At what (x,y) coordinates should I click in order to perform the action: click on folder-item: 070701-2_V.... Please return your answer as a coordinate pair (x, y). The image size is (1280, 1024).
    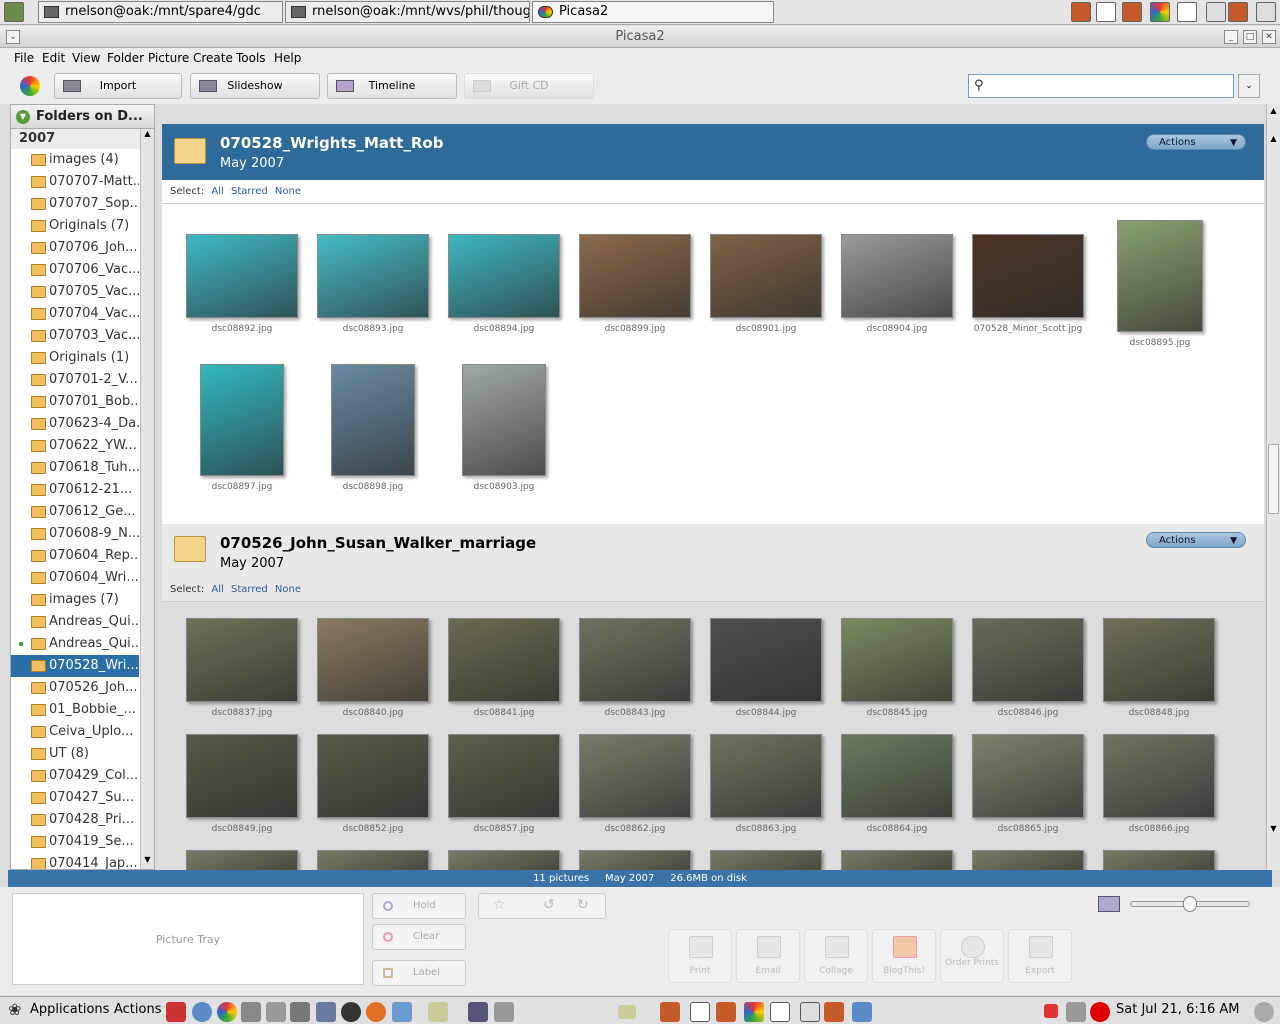
    Looking at the image, I should click on (75, 380).